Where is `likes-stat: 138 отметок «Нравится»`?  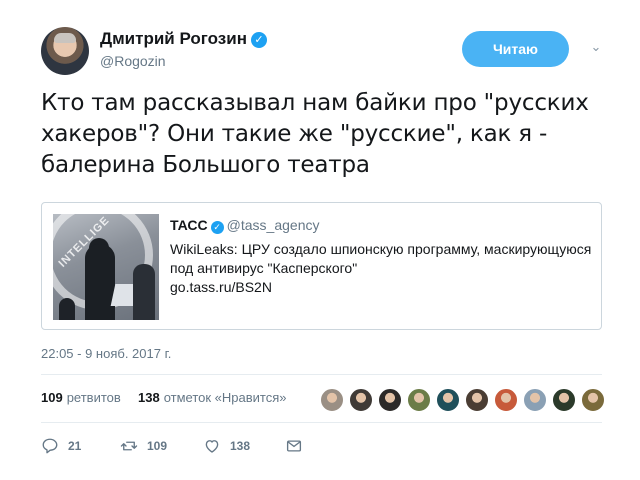 likes-stat: 138 отметок «Нравится» is located at coordinates (212, 397).